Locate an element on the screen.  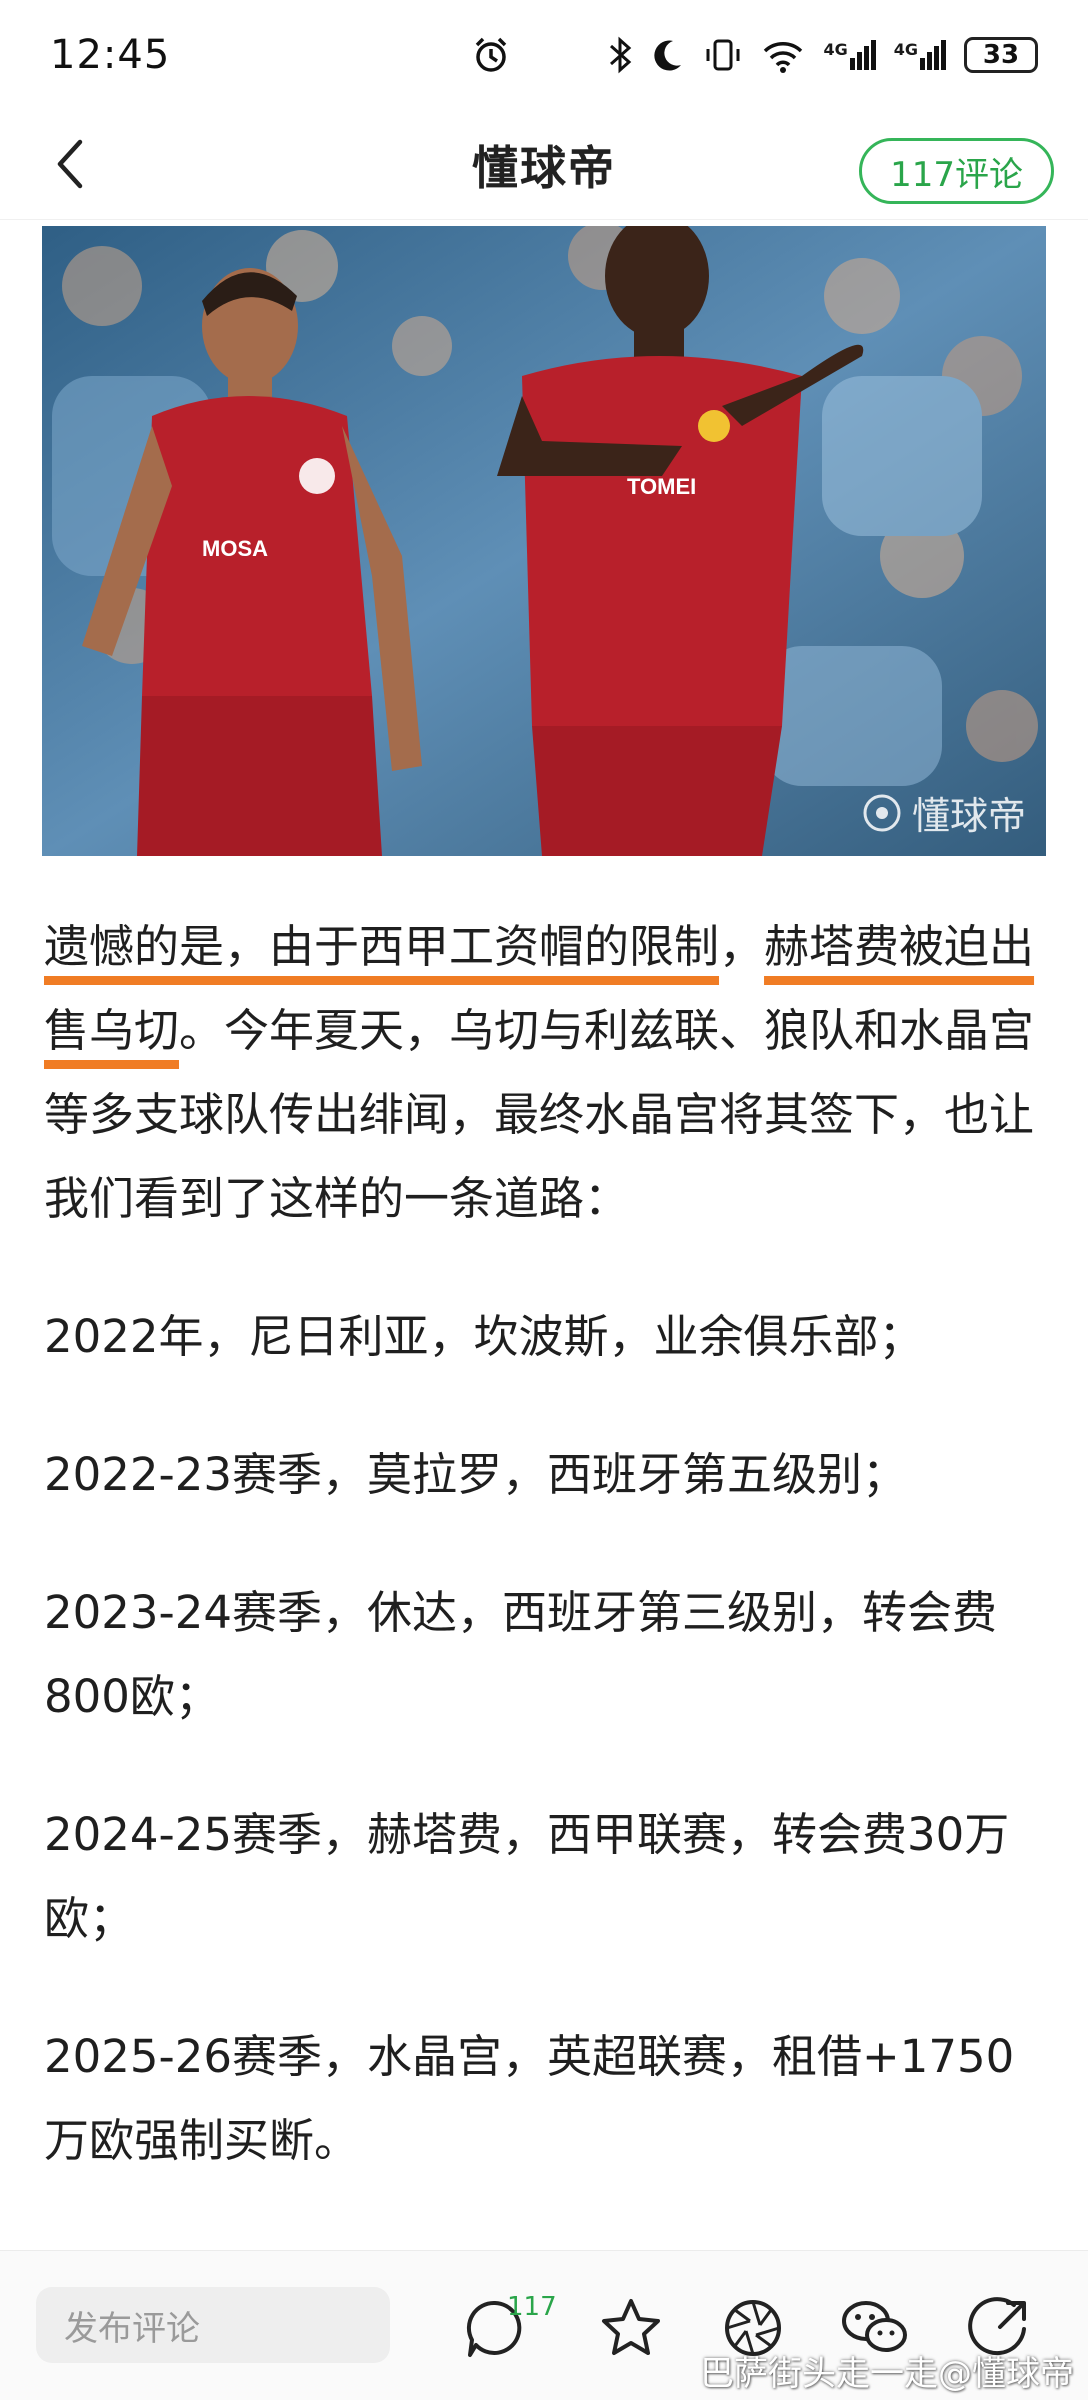
svg-text: MOSA is located at coordinates (235, 548).